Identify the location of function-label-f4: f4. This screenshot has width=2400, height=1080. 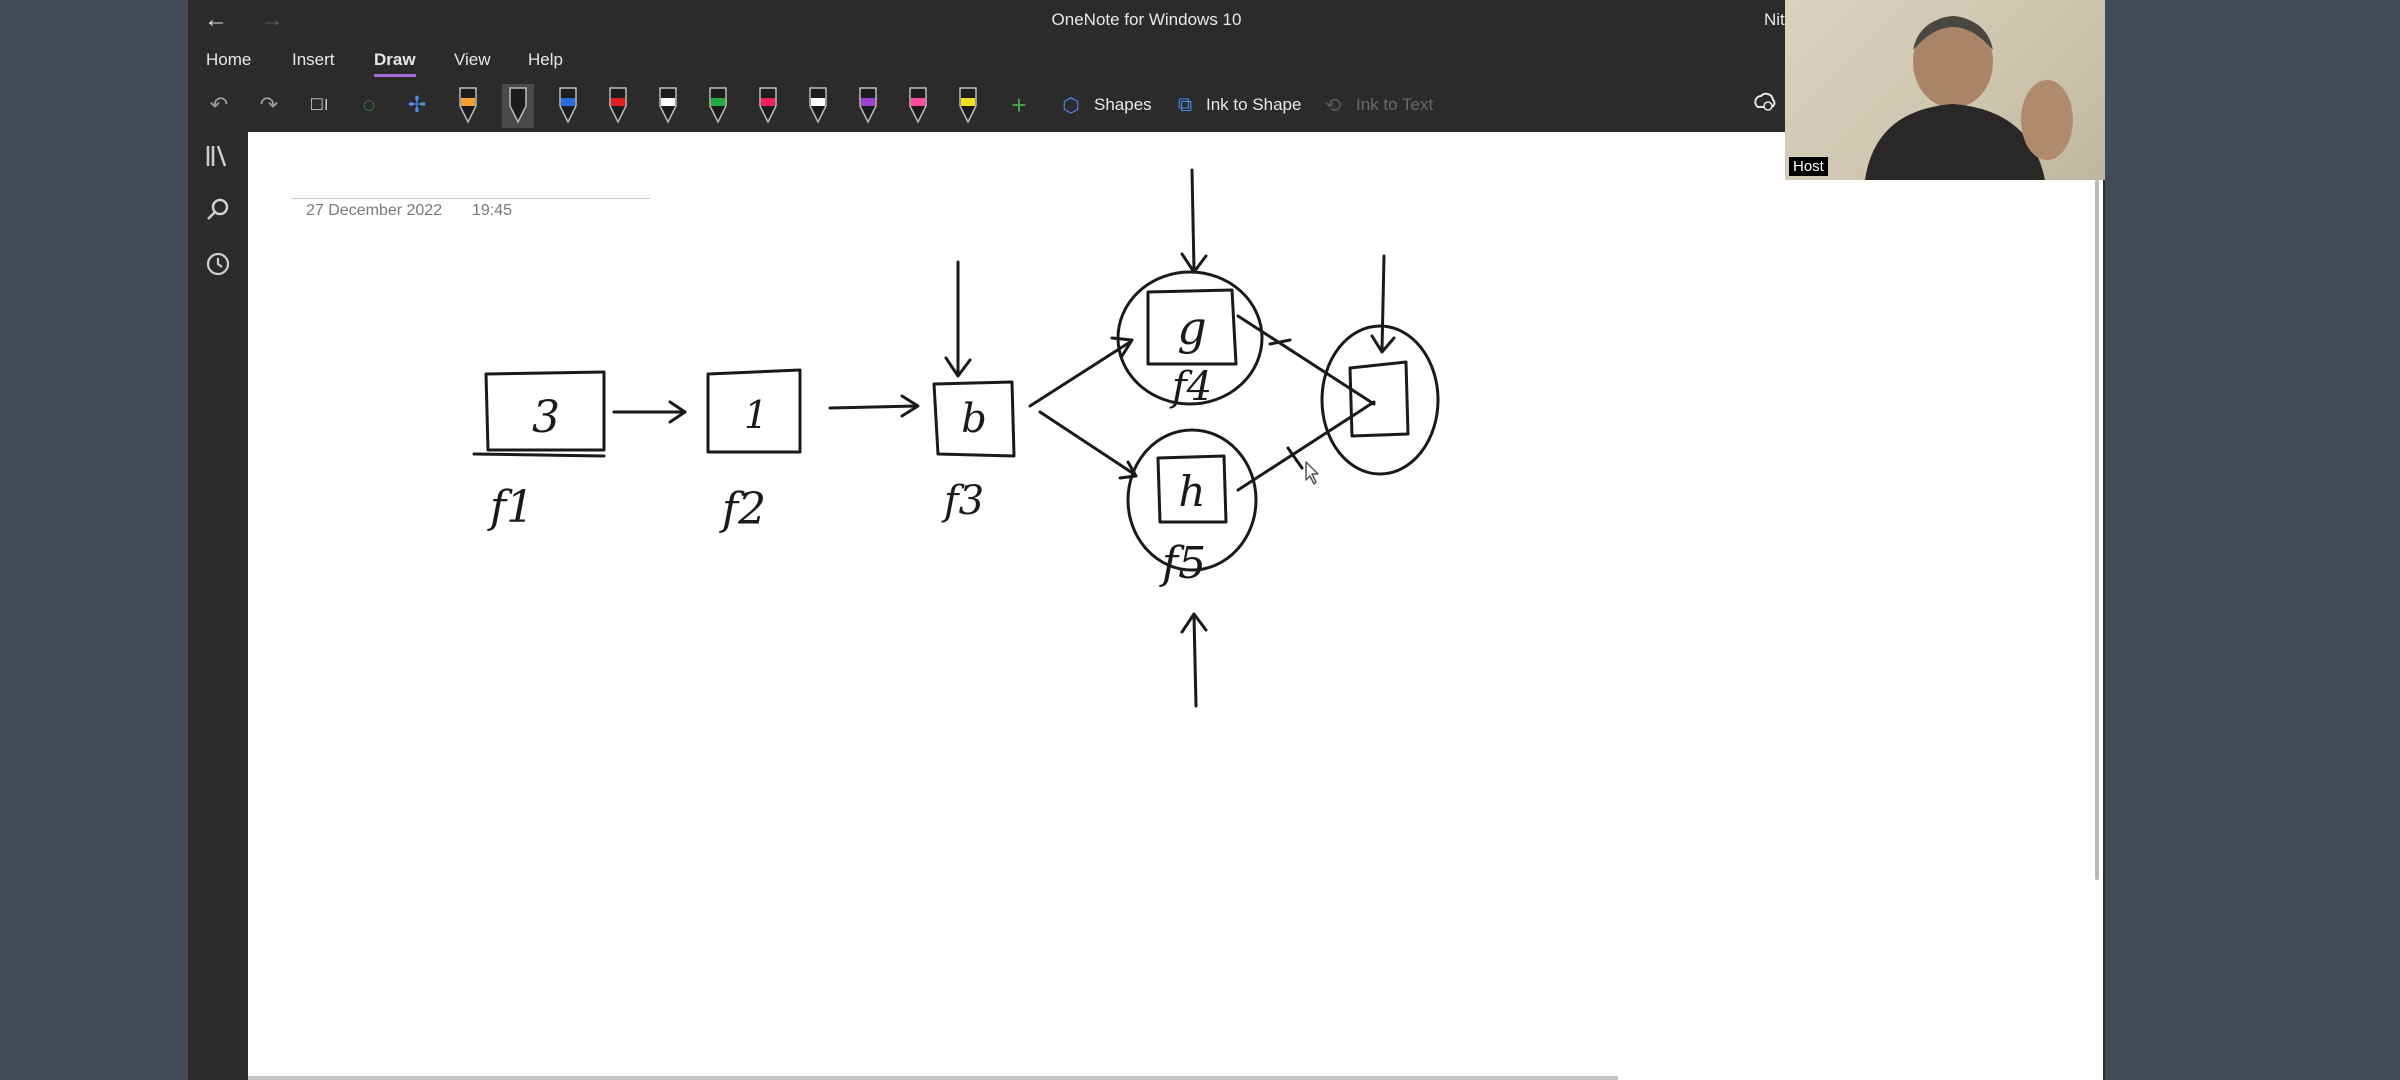
(1190, 387).